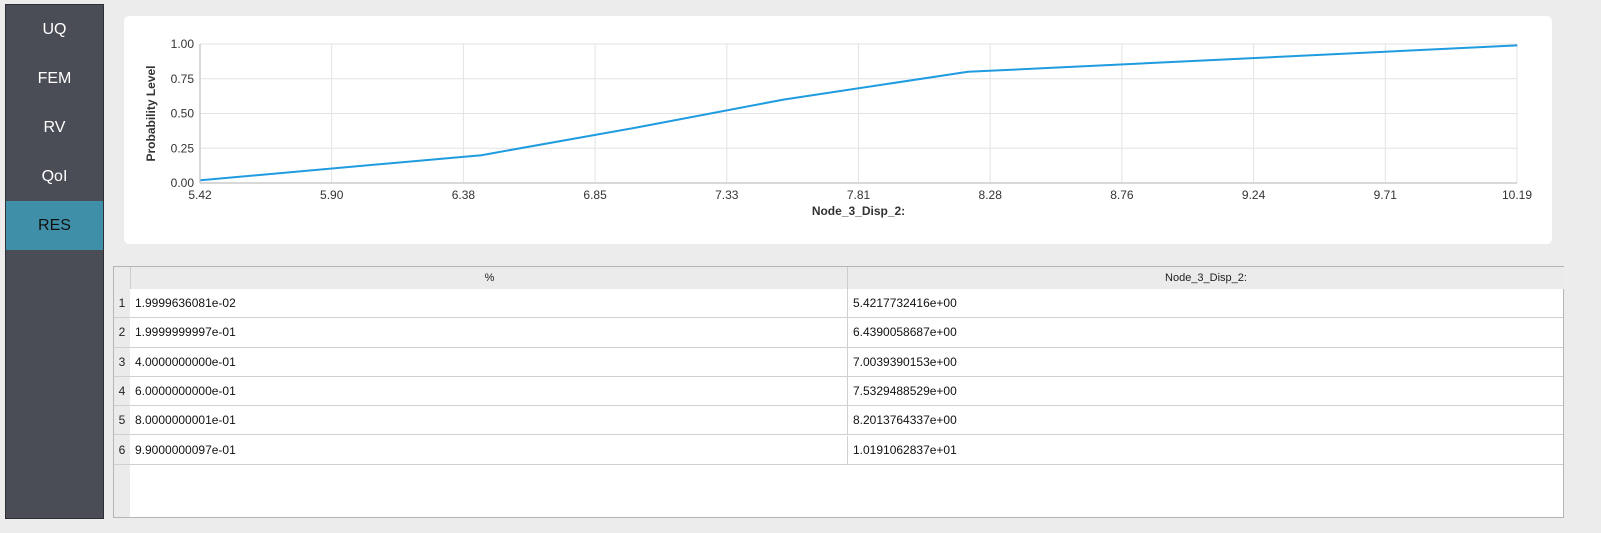 The height and width of the screenshot is (533, 1601). Describe the element at coordinates (183, 44) in the screenshot. I see `y-tick-label: 1.00` at that location.